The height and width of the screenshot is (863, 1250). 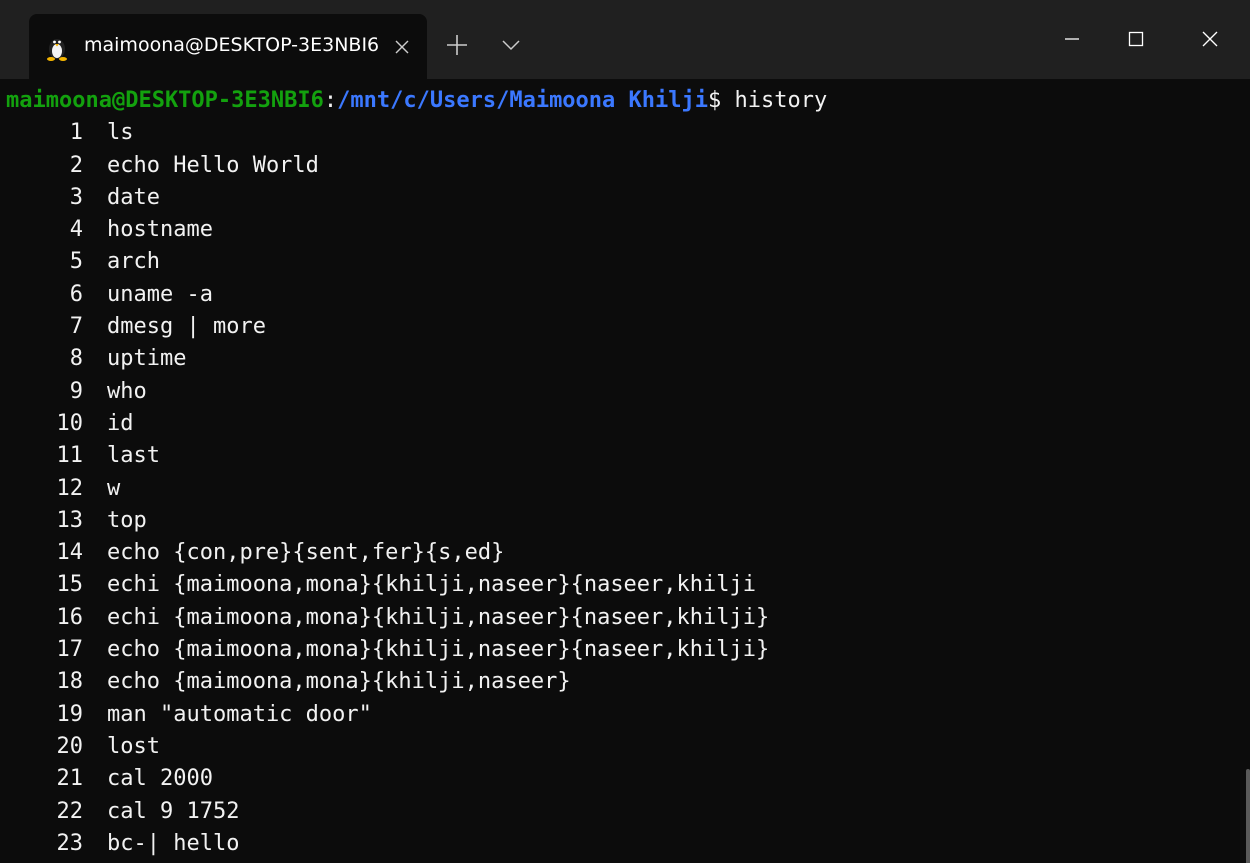 I want to click on close-window-button, so click(x=1210, y=39).